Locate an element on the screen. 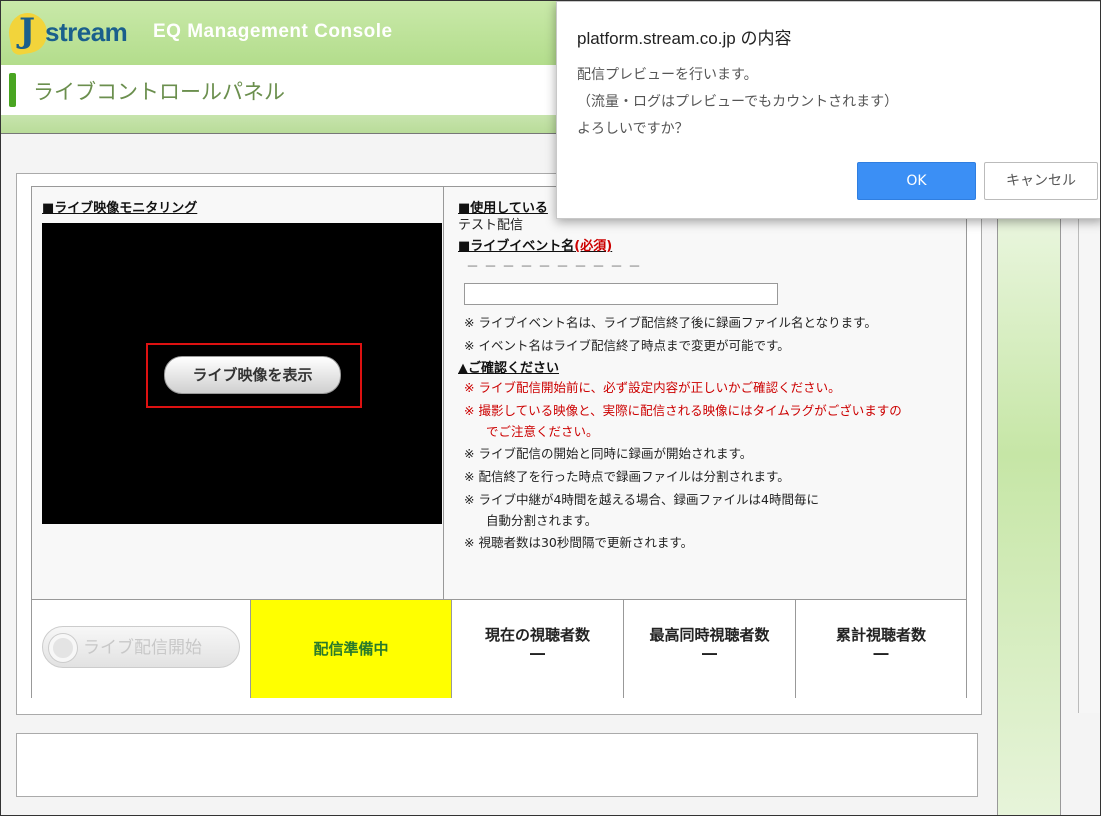  note: ※ 視聴者数は30秒間隔で更新されます。 is located at coordinates (579, 542).